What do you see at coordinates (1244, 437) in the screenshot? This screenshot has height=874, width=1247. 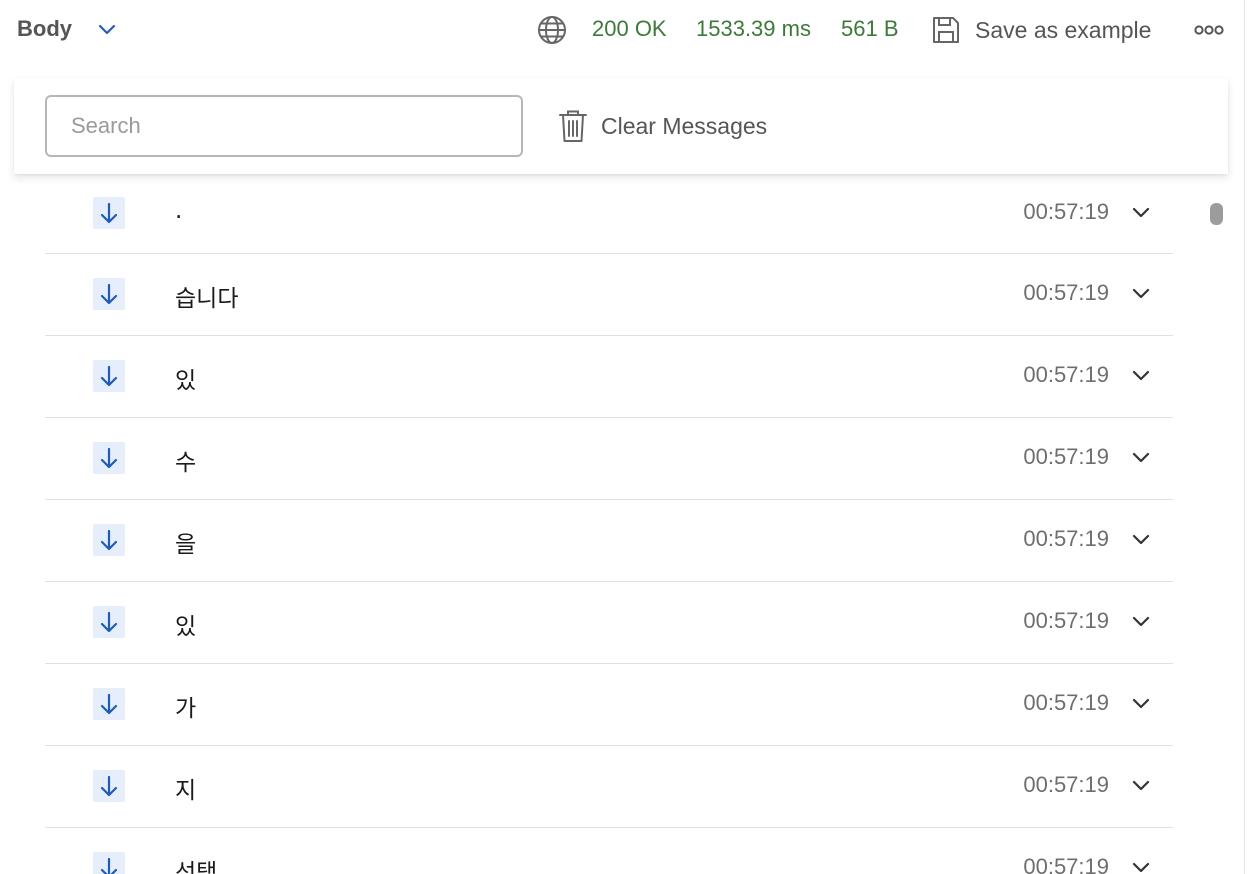 I see `panel-divider` at bounding box center [1244, 437].